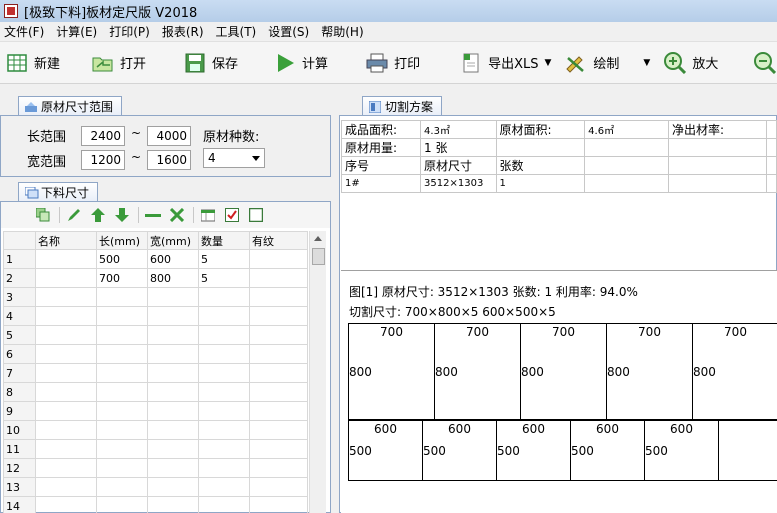 The height and width of the screenshot is (513, 777). Describe the element at coordinates (33, 63) in the screenshot. I see `new-button: 新建` at that location.